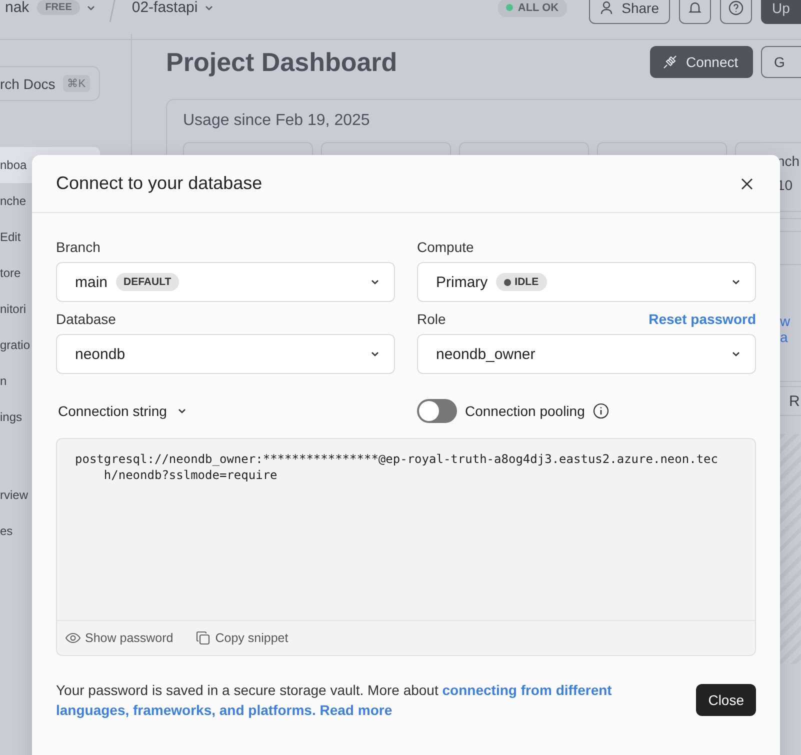 The width and height of the screenshot is (801, 755). Describe the element at coordinates (521, 282) in the screenshot. I see `status-badge: IDLE` at that location.